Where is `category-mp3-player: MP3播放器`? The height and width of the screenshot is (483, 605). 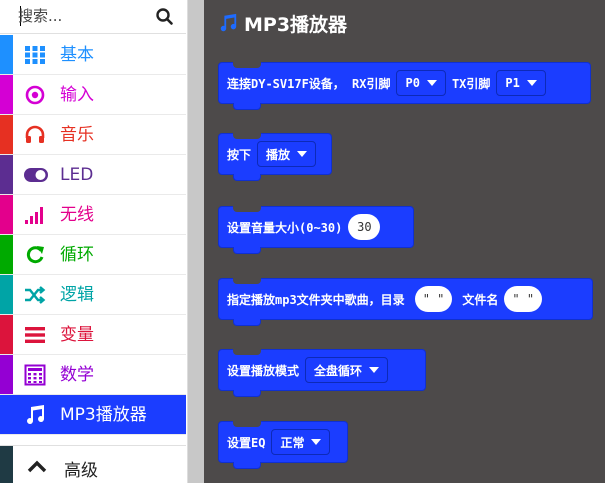 category-mp3-player: MP3播放器 is located at coordinates (93, 415).